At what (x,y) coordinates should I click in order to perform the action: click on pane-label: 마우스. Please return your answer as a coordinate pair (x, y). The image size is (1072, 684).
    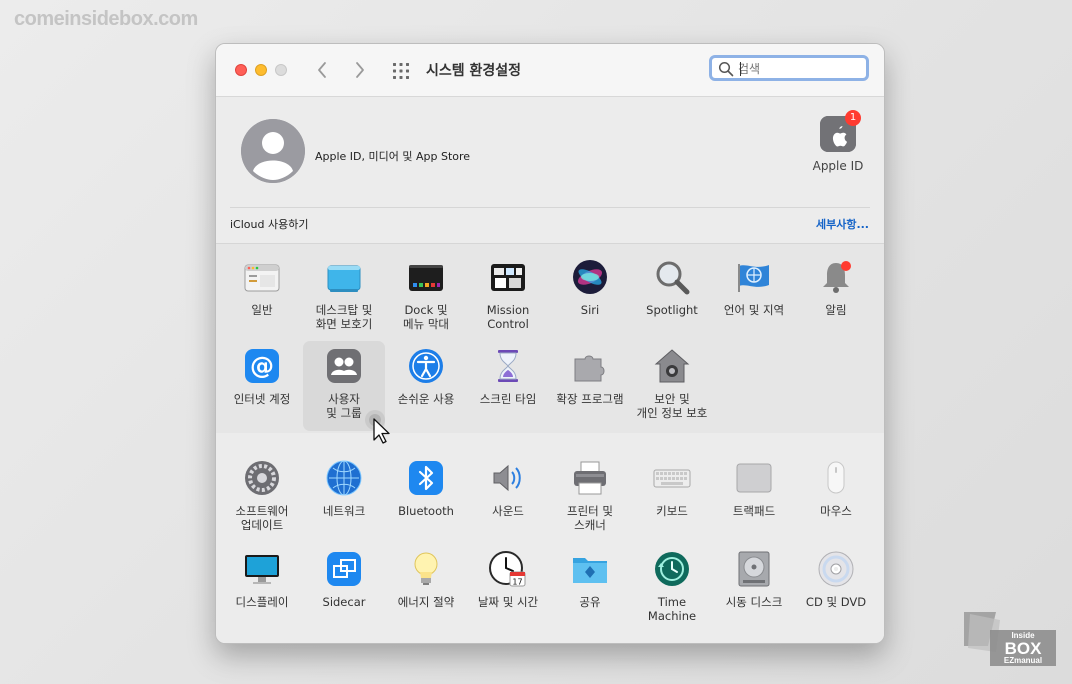
    Looking at the image, I should click on (836, 511).